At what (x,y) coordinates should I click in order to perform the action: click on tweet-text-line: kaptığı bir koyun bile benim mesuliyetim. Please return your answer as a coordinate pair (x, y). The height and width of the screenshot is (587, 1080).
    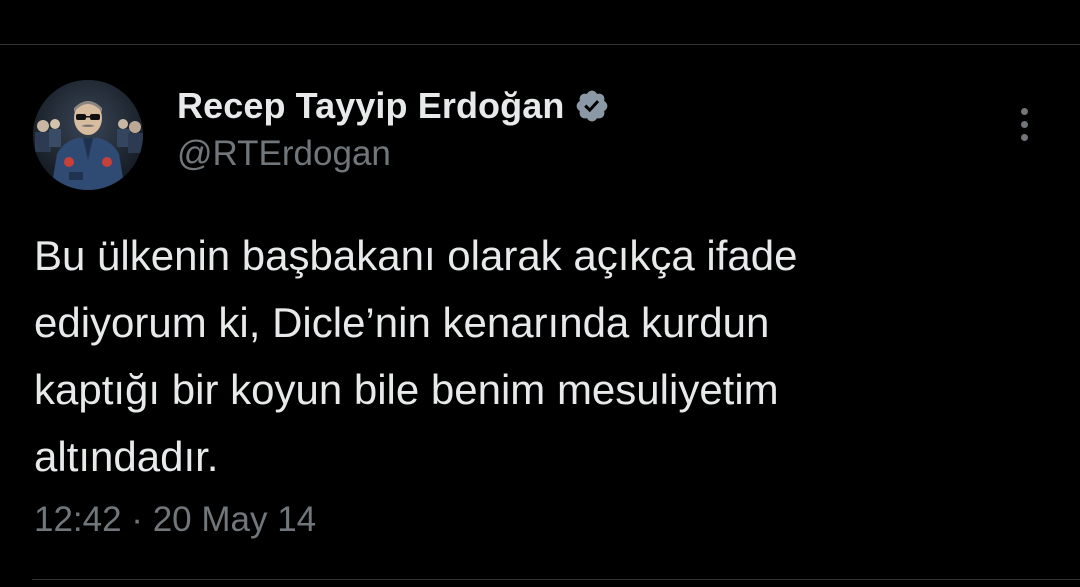
    Looking at the image, I should click on (406, 389).